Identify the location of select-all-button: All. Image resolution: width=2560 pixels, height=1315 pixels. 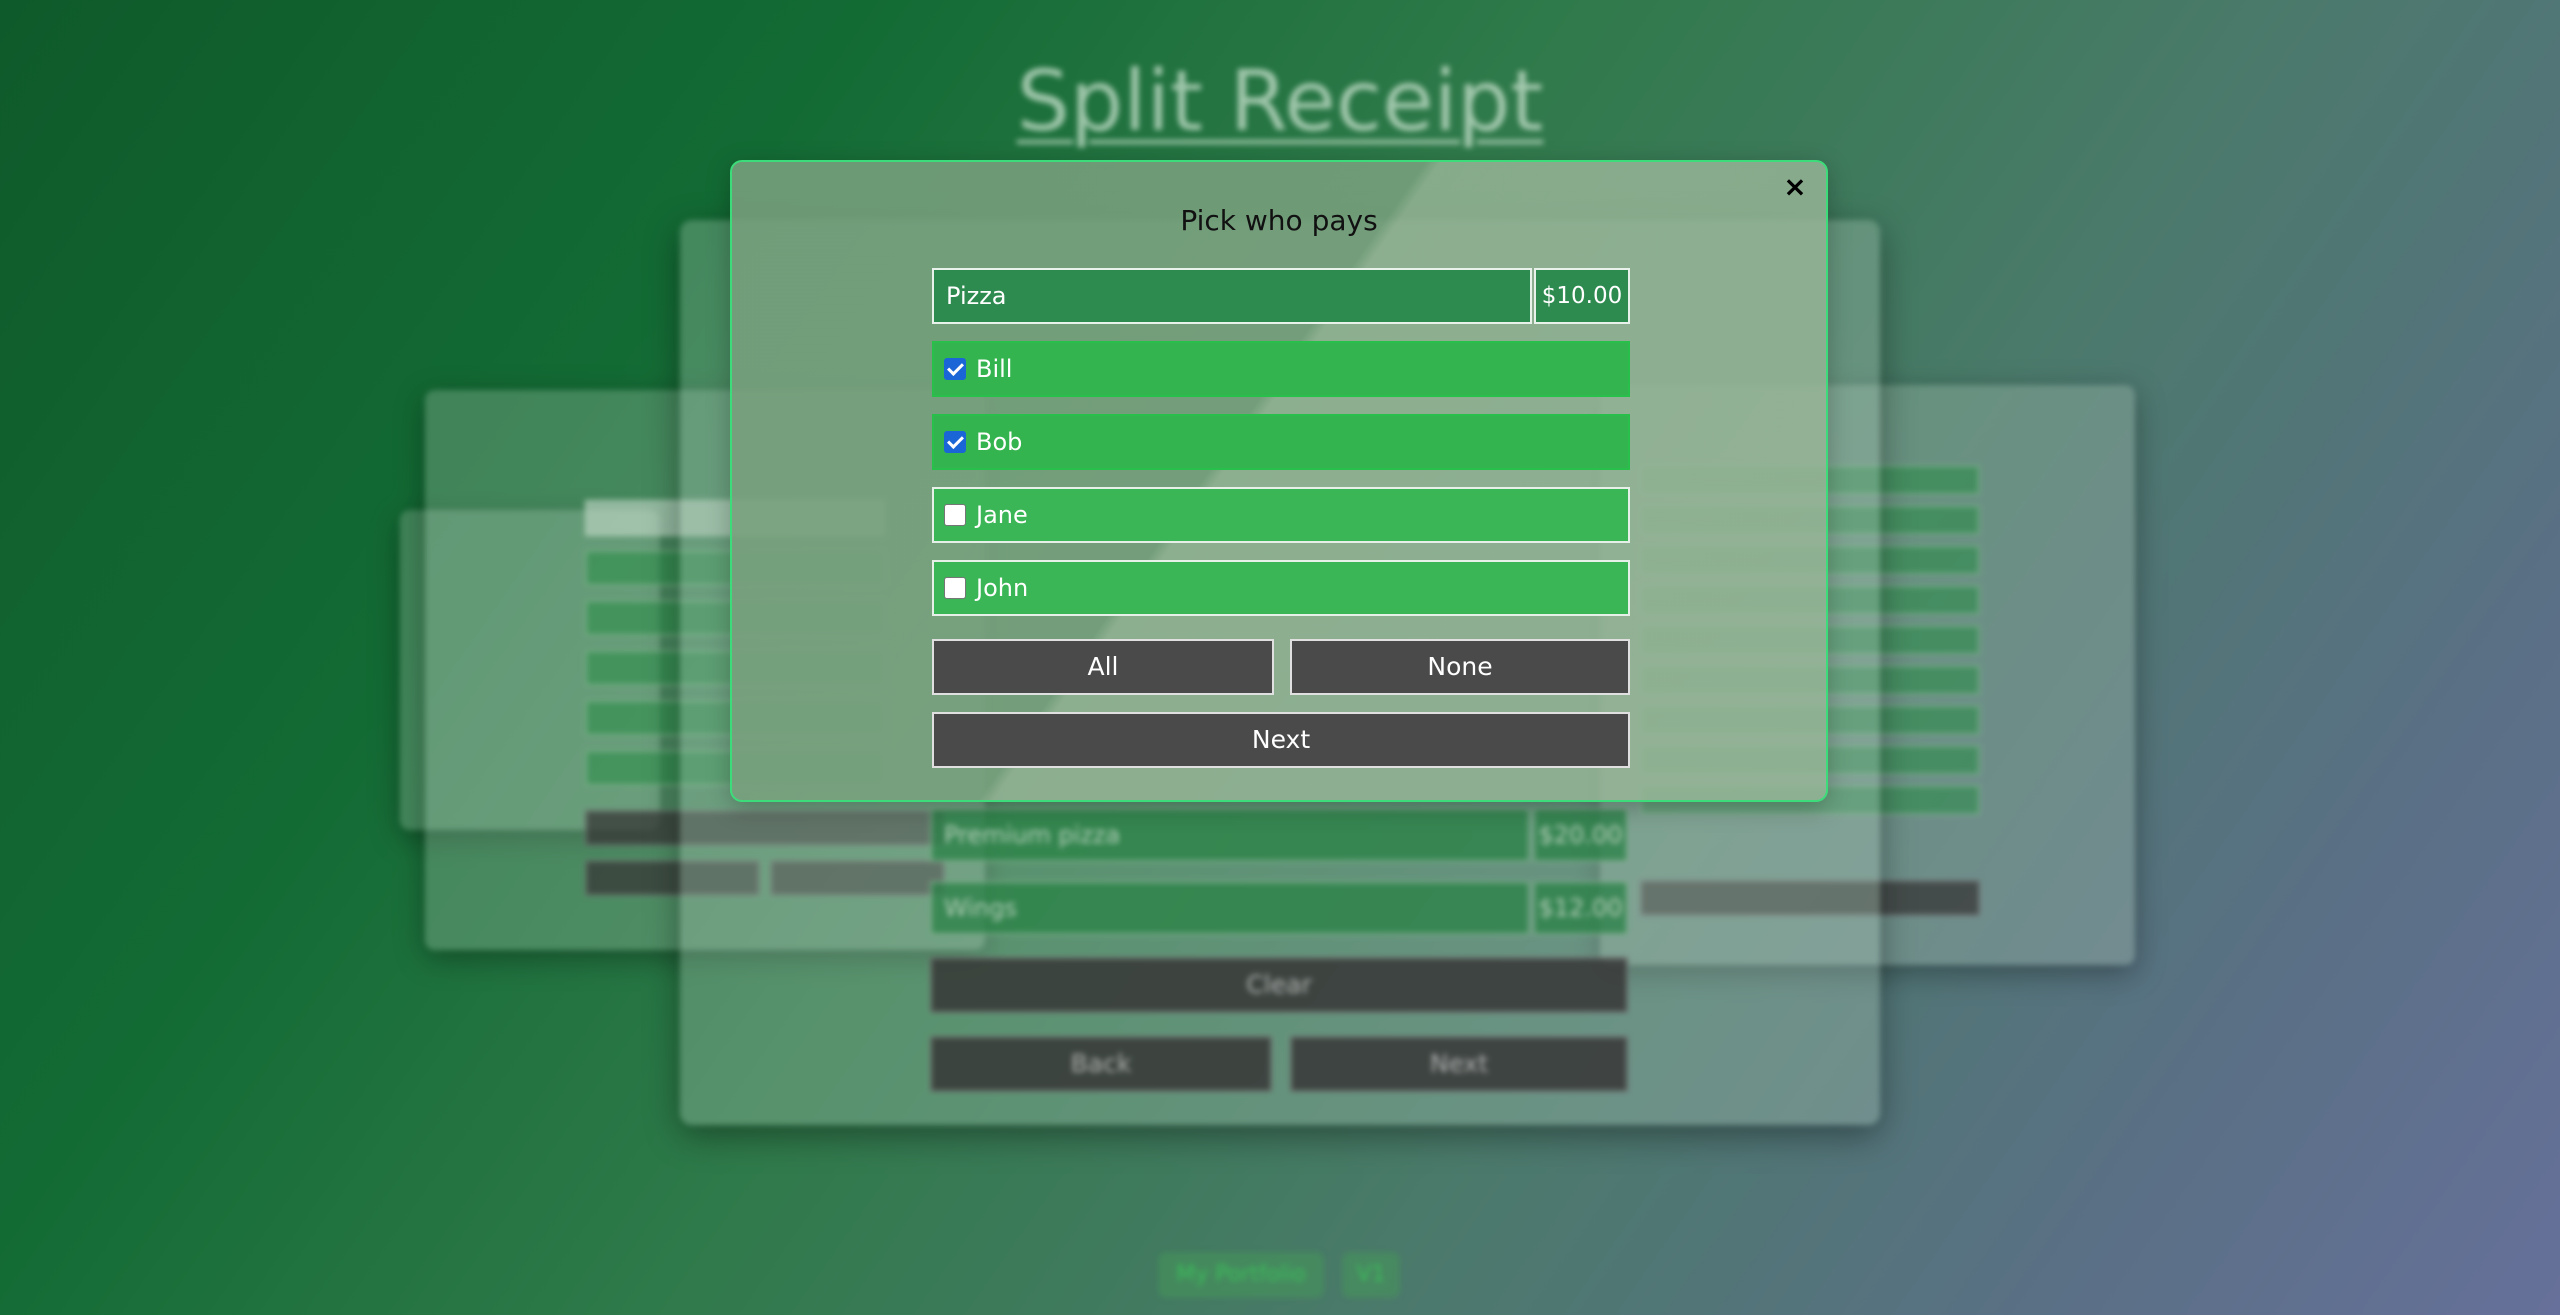
(1103, 667).